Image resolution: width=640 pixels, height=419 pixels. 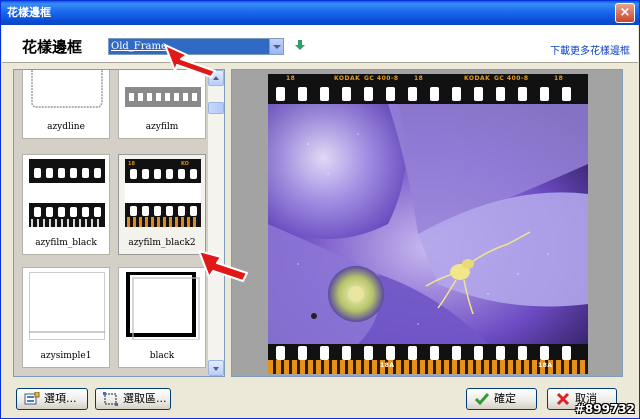 What do you see at coordinates (185, 164) in the screenshot?
I see `svg-text: KO` at bounding box center [185, 164].